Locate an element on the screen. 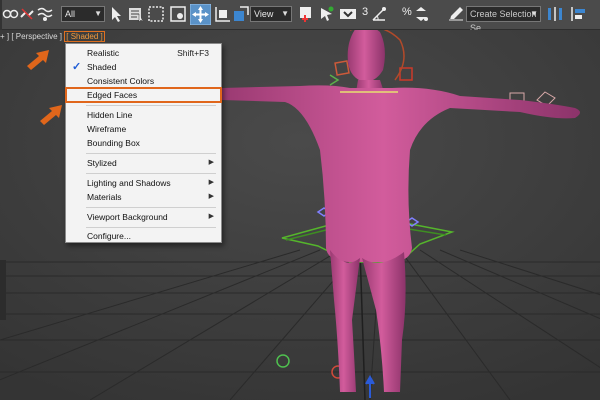  menu-item-label: Bounding Box is located at coordinates (113, 143).